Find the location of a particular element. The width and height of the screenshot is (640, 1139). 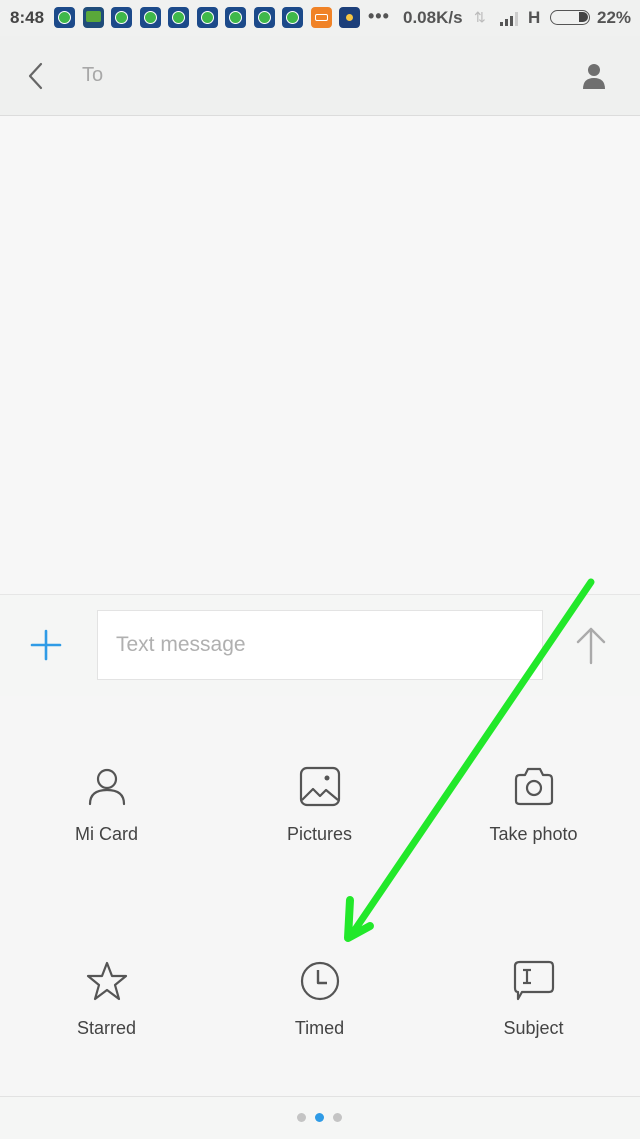

camera-icon is located at coordinates (534, 786).